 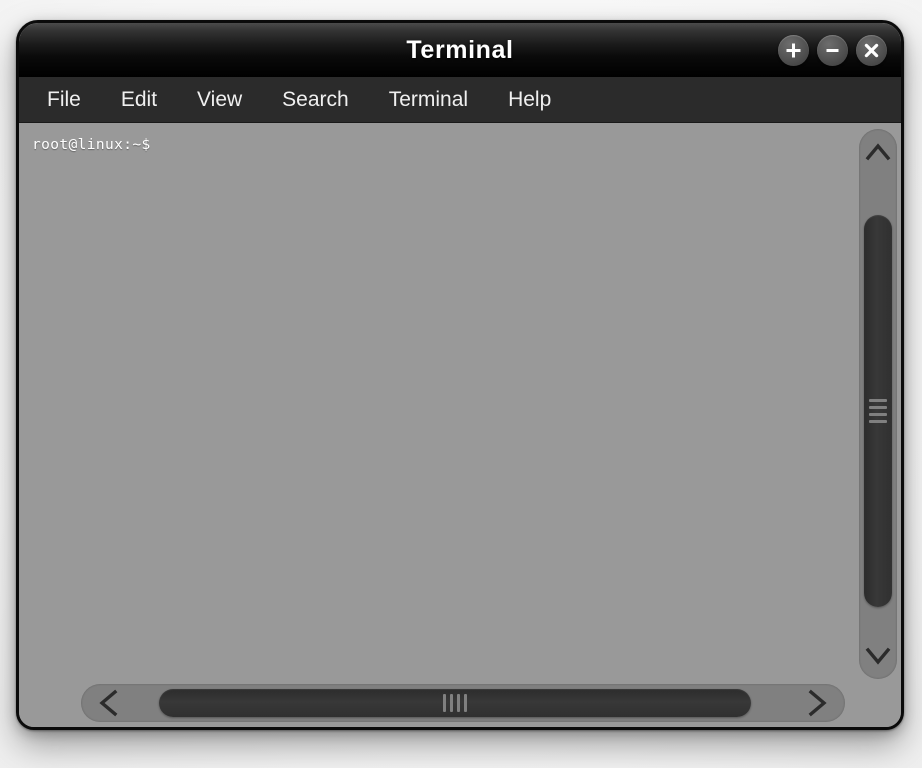 I want to click on chevron-left-icon, so click(x=109, y=703).